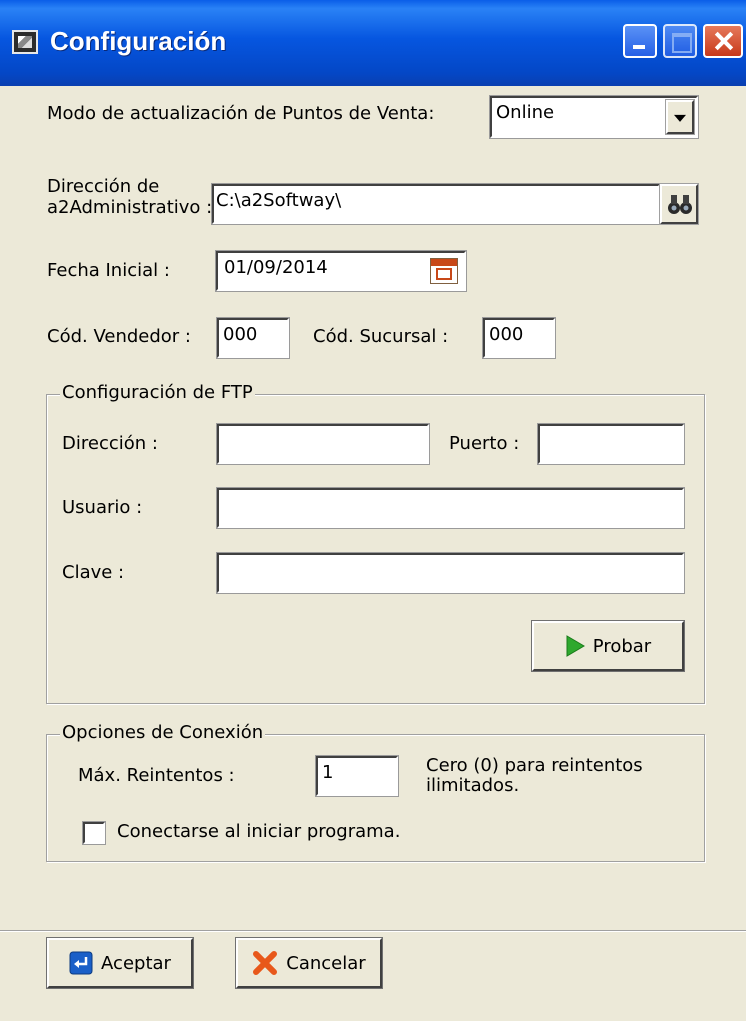  I want to click on app-icon, so click(25, 42).